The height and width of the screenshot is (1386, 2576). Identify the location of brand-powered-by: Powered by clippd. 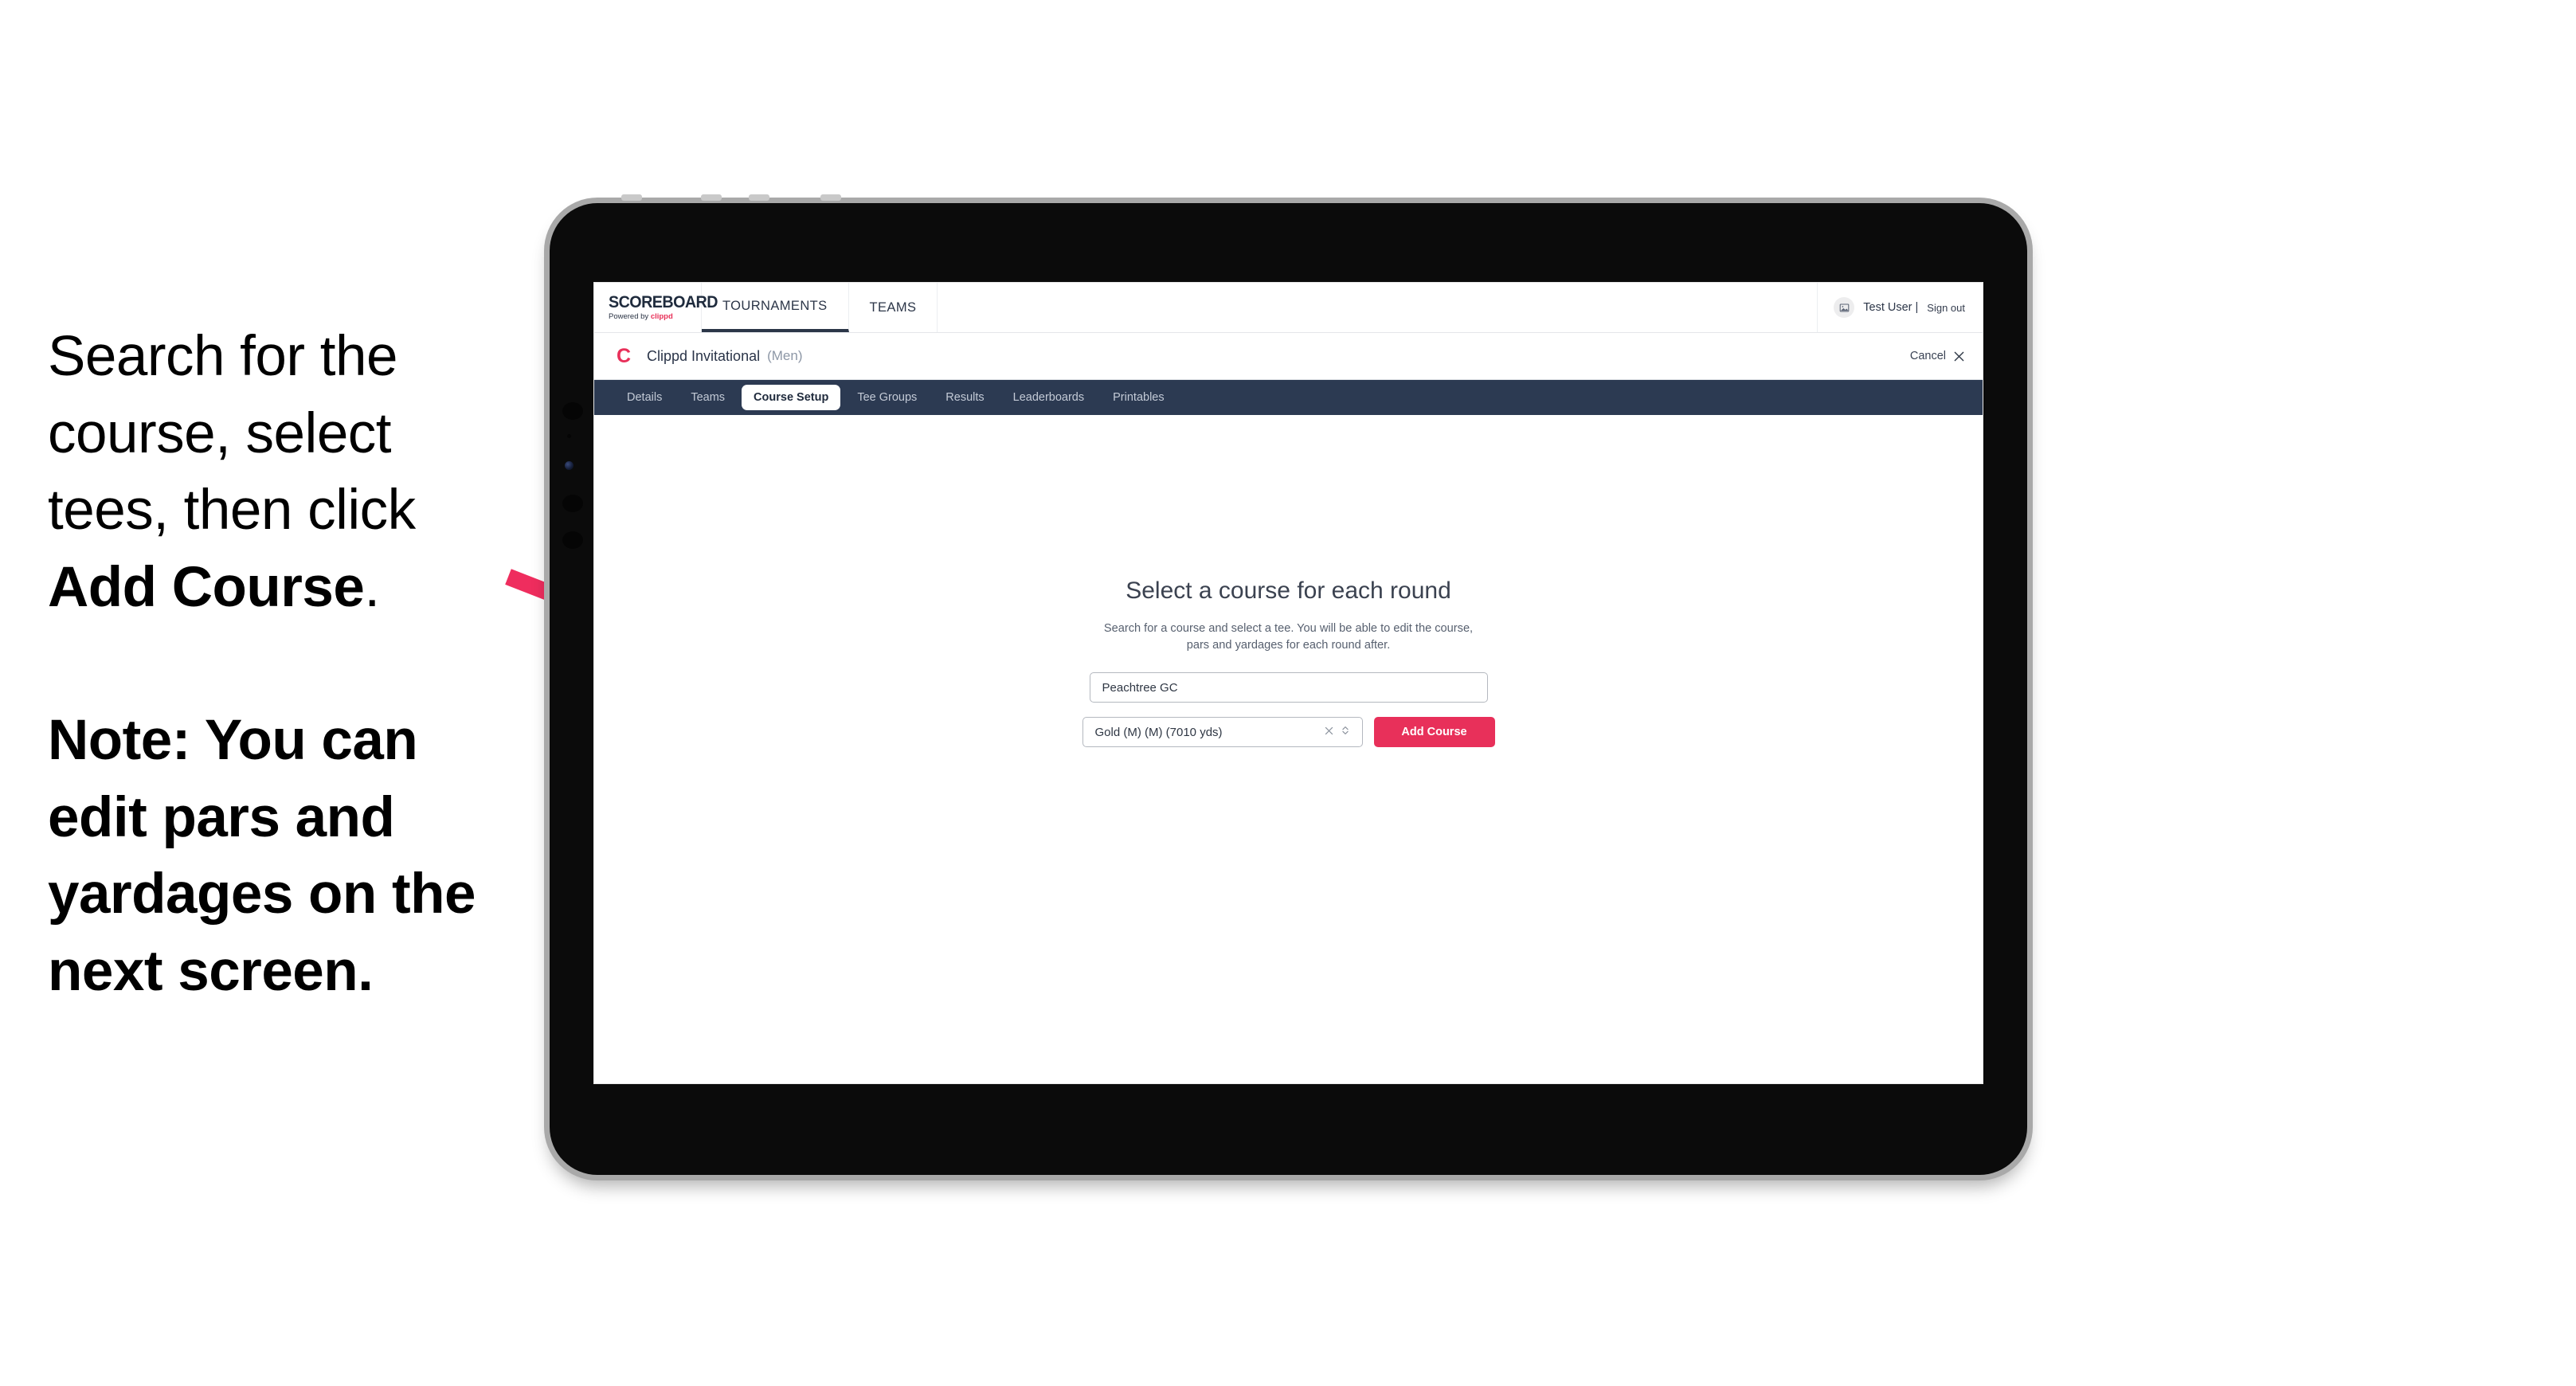
(655, 317).